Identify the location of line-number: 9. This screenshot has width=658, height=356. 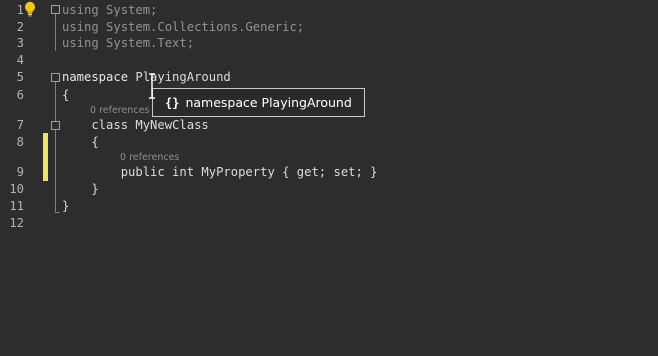
(20, 172).